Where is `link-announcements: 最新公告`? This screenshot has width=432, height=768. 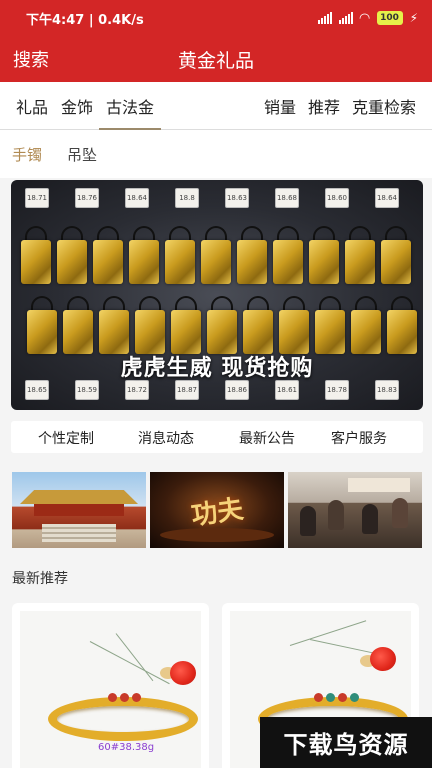
link-announcements: 最新公告 is located at coordinates (267, 438).